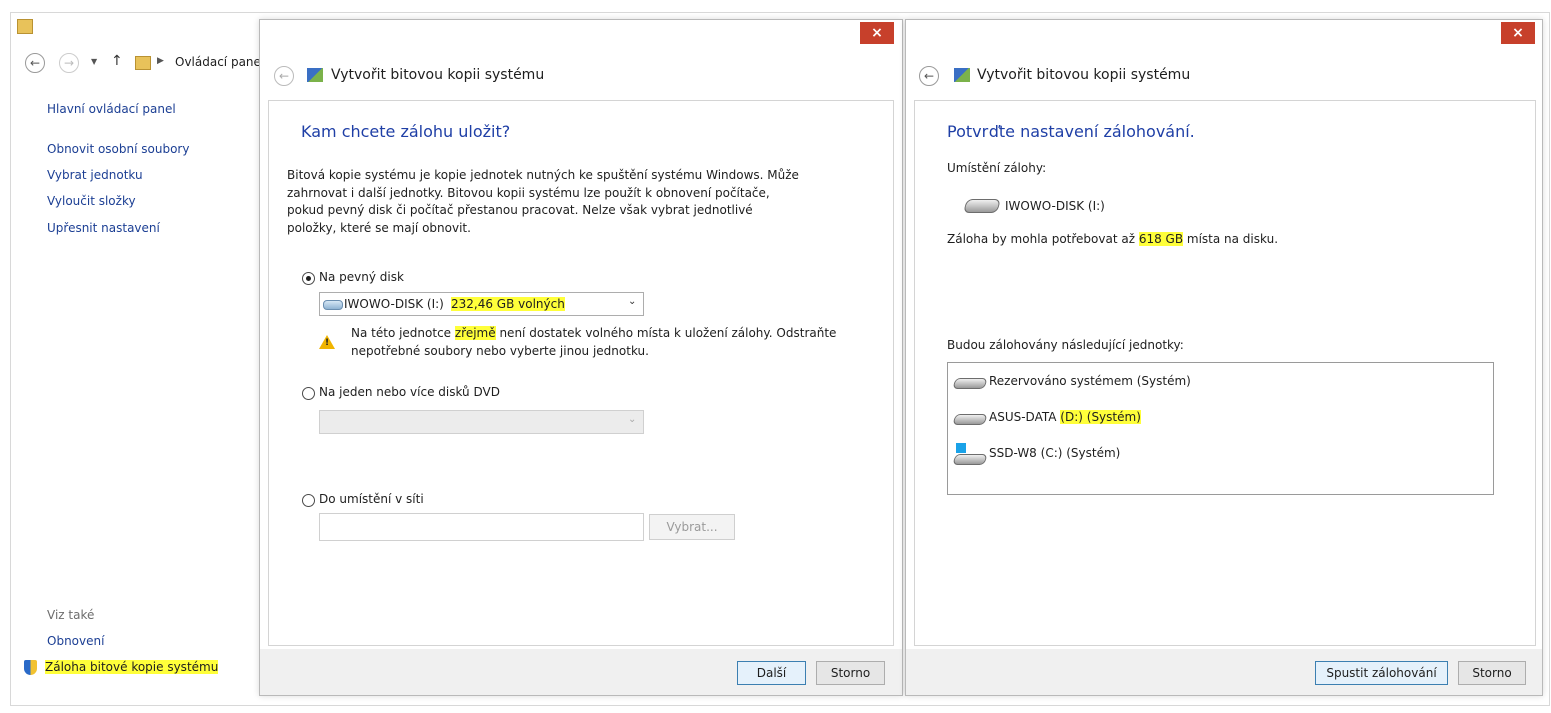 This screenshot has width=1551, height=713. I want to click on drive-name: Rezervováno systémem (Systém), so click(1090, 381).